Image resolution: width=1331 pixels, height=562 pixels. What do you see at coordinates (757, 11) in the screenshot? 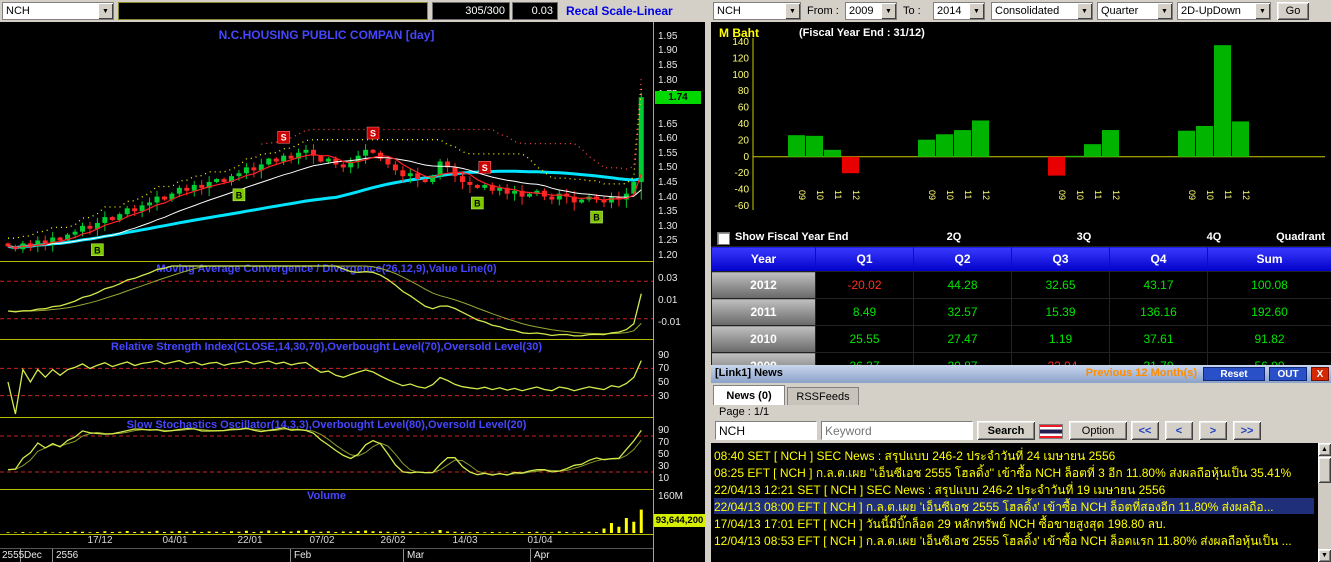
I see `fin-symbol-combo: NCH ▼` at bounding box center [757, 11].